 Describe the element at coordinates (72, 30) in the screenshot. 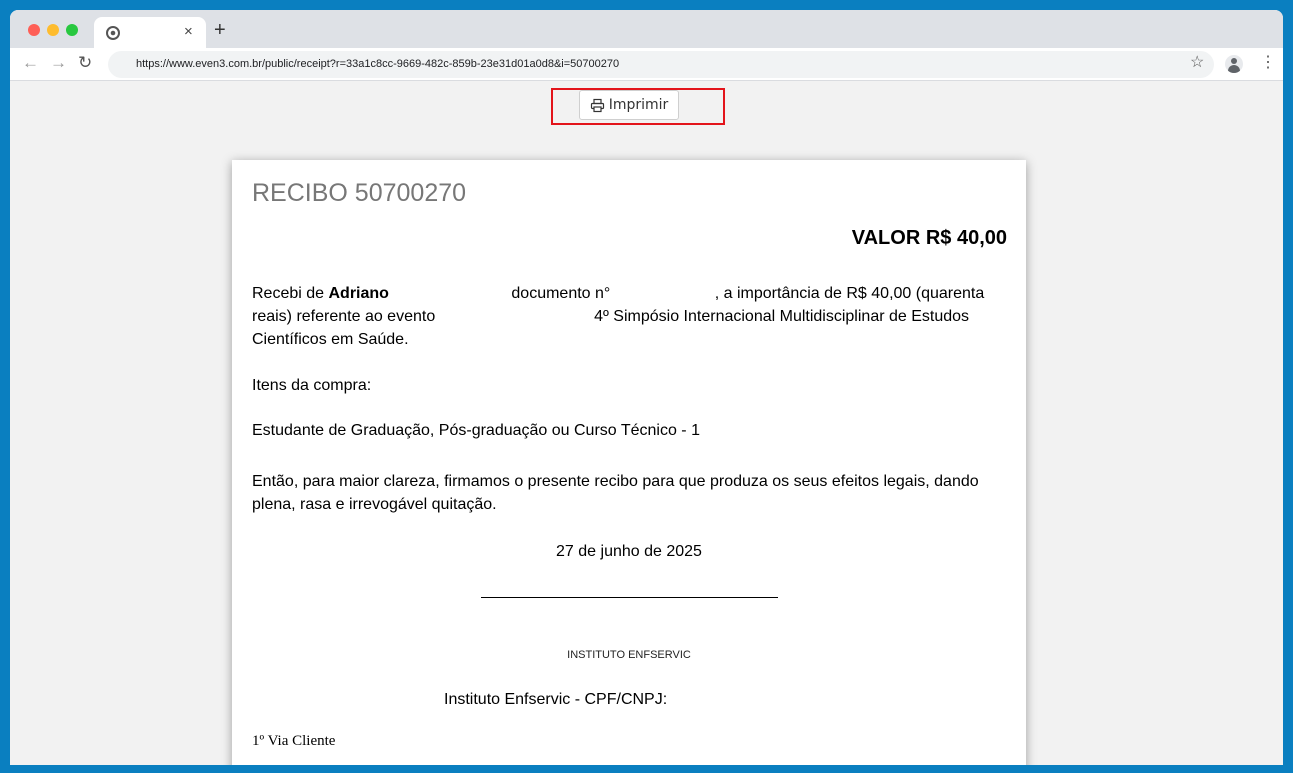

I see `maximize-window-button` at that location.